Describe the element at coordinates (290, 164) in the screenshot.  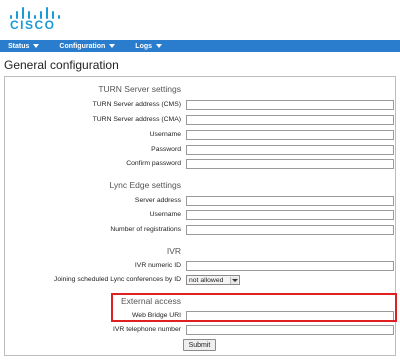
I see `turn-confirm-password-input` at that location.